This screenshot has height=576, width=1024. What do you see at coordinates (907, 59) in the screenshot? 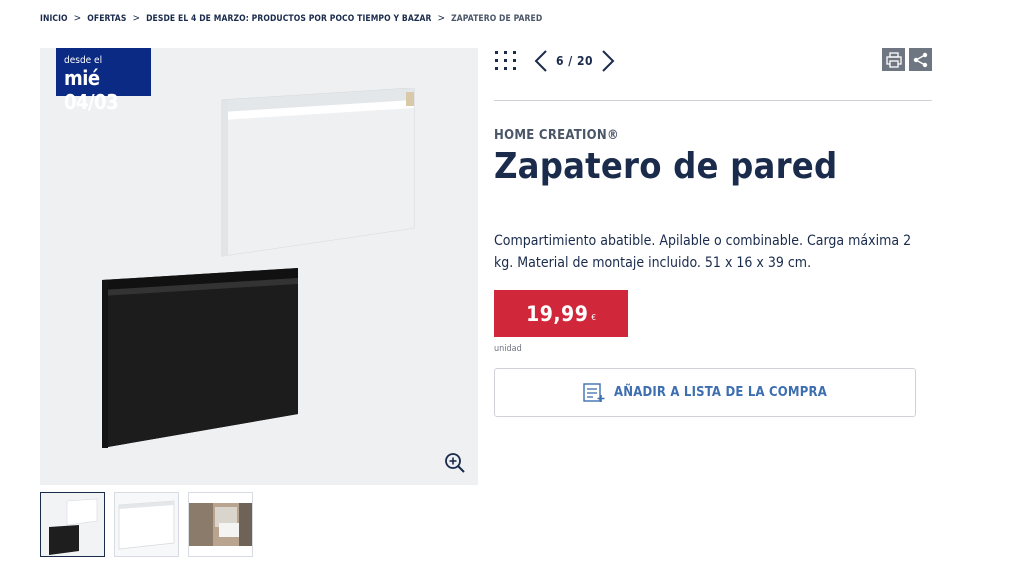
I see `page-tools` at bounding box center [907, 59].